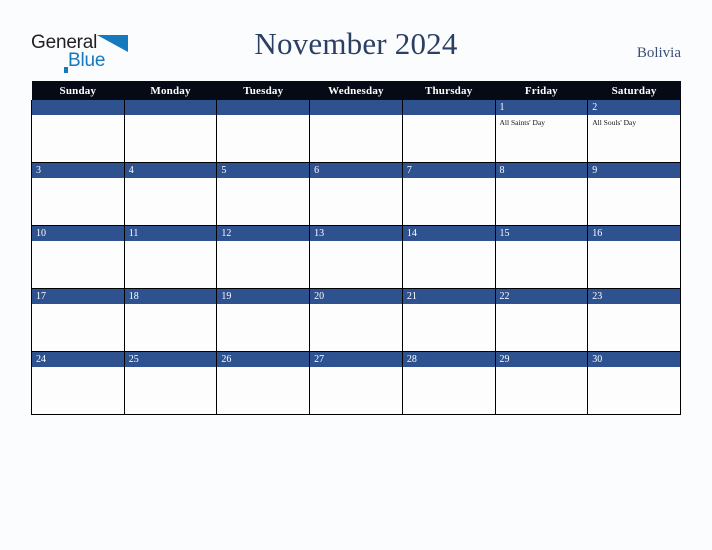 The height and width of the screenshot is (550, 712). What do you see at coordinates (263, 194) in the screenshot?
I see `calendar-day-cell: 5` at bounding box center [263, 194].